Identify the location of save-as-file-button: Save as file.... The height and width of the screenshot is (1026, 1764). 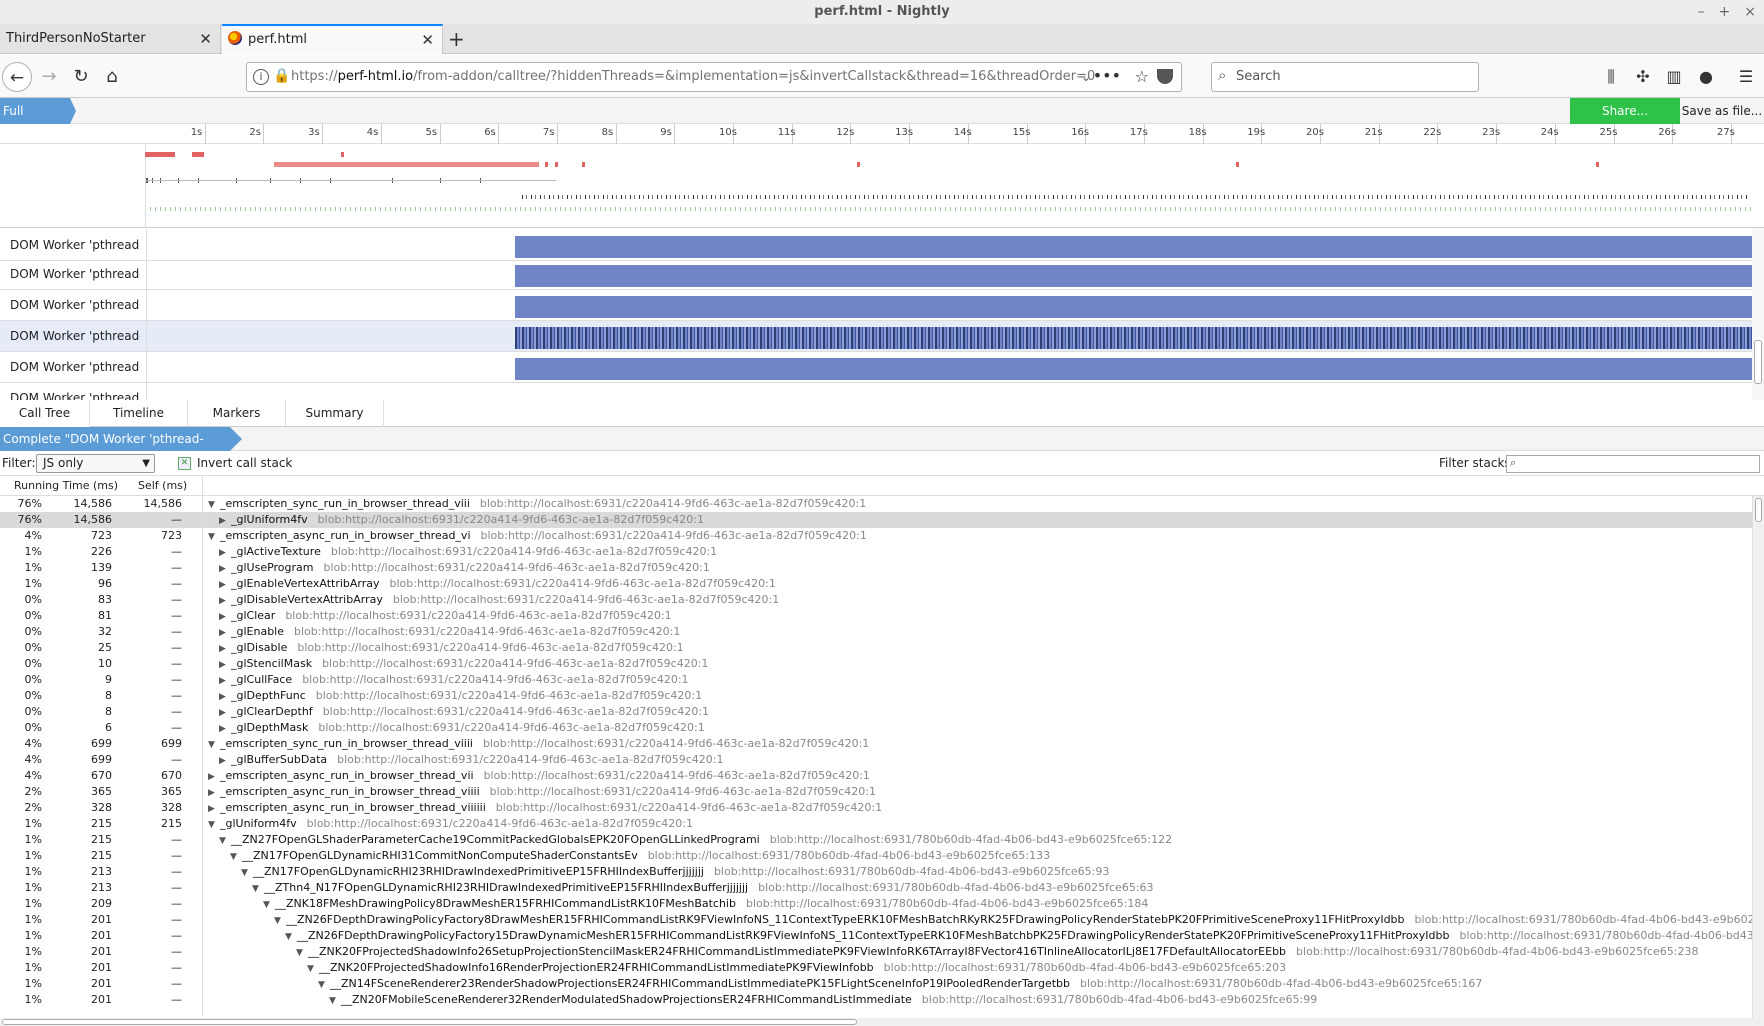
(1722, 111).